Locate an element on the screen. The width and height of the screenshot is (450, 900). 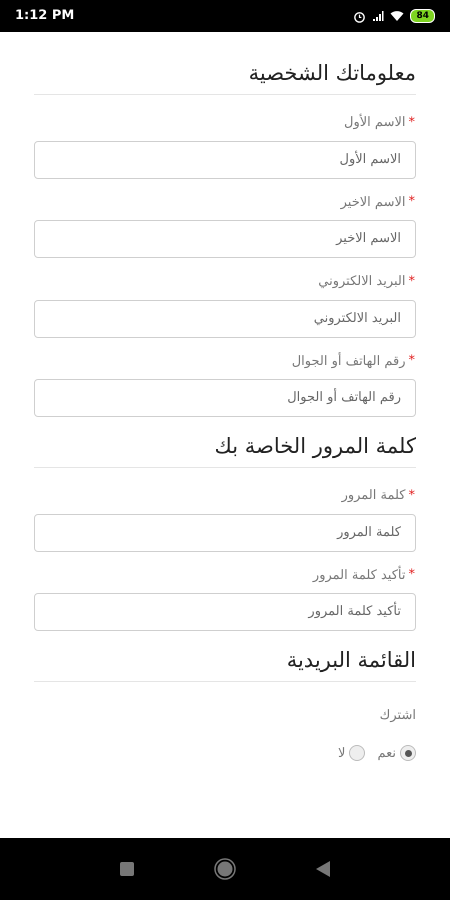
radio-label: نعم is located at coordinates (386, 753).